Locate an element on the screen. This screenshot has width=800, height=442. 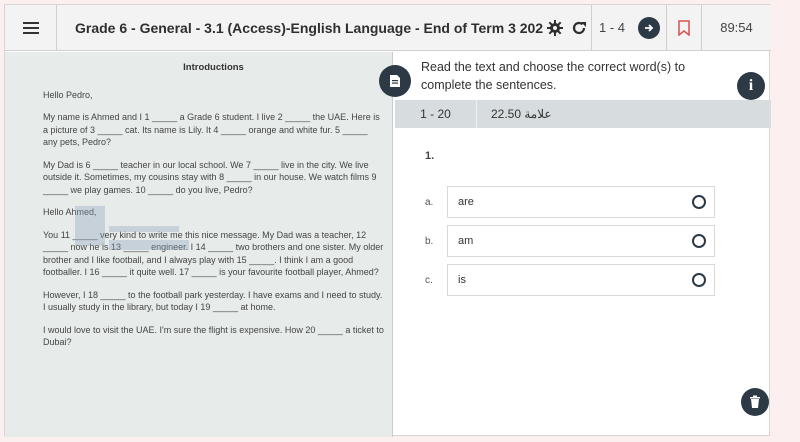
exam-timer: 89:54 is located at coordinates (736, 27).